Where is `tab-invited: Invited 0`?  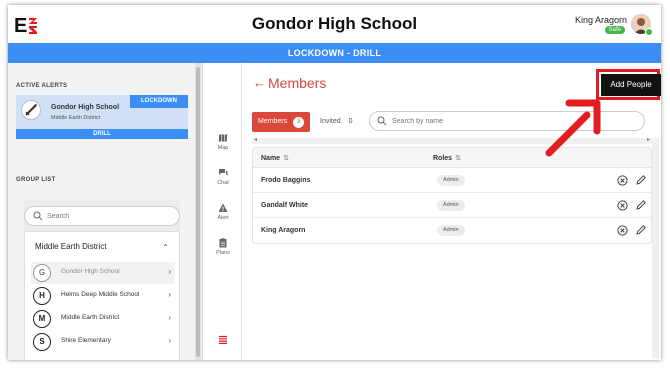
tab-invited: Invited 0 is located at coordinates (336, 122).